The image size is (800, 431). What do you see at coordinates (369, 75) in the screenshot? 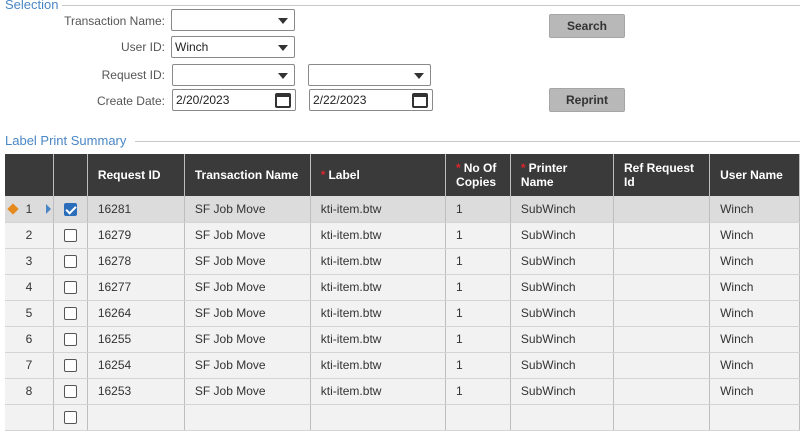
I see `request-id-to-select` at bounding box center [369, 75].